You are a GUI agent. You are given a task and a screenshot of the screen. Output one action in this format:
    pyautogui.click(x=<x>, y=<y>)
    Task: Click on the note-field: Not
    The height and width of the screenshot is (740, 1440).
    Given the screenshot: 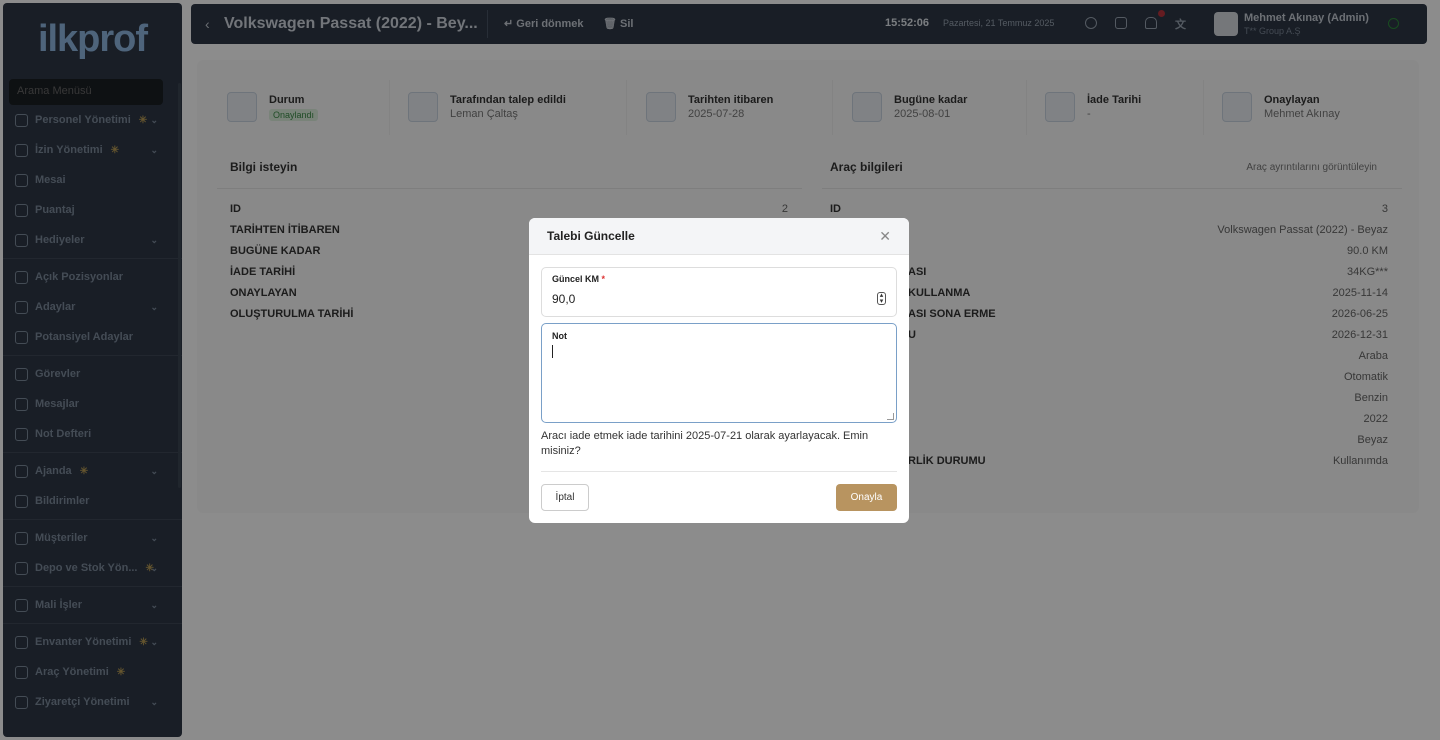 What is the action you would take?
    pyautogui.click(x=719, y=373)
    